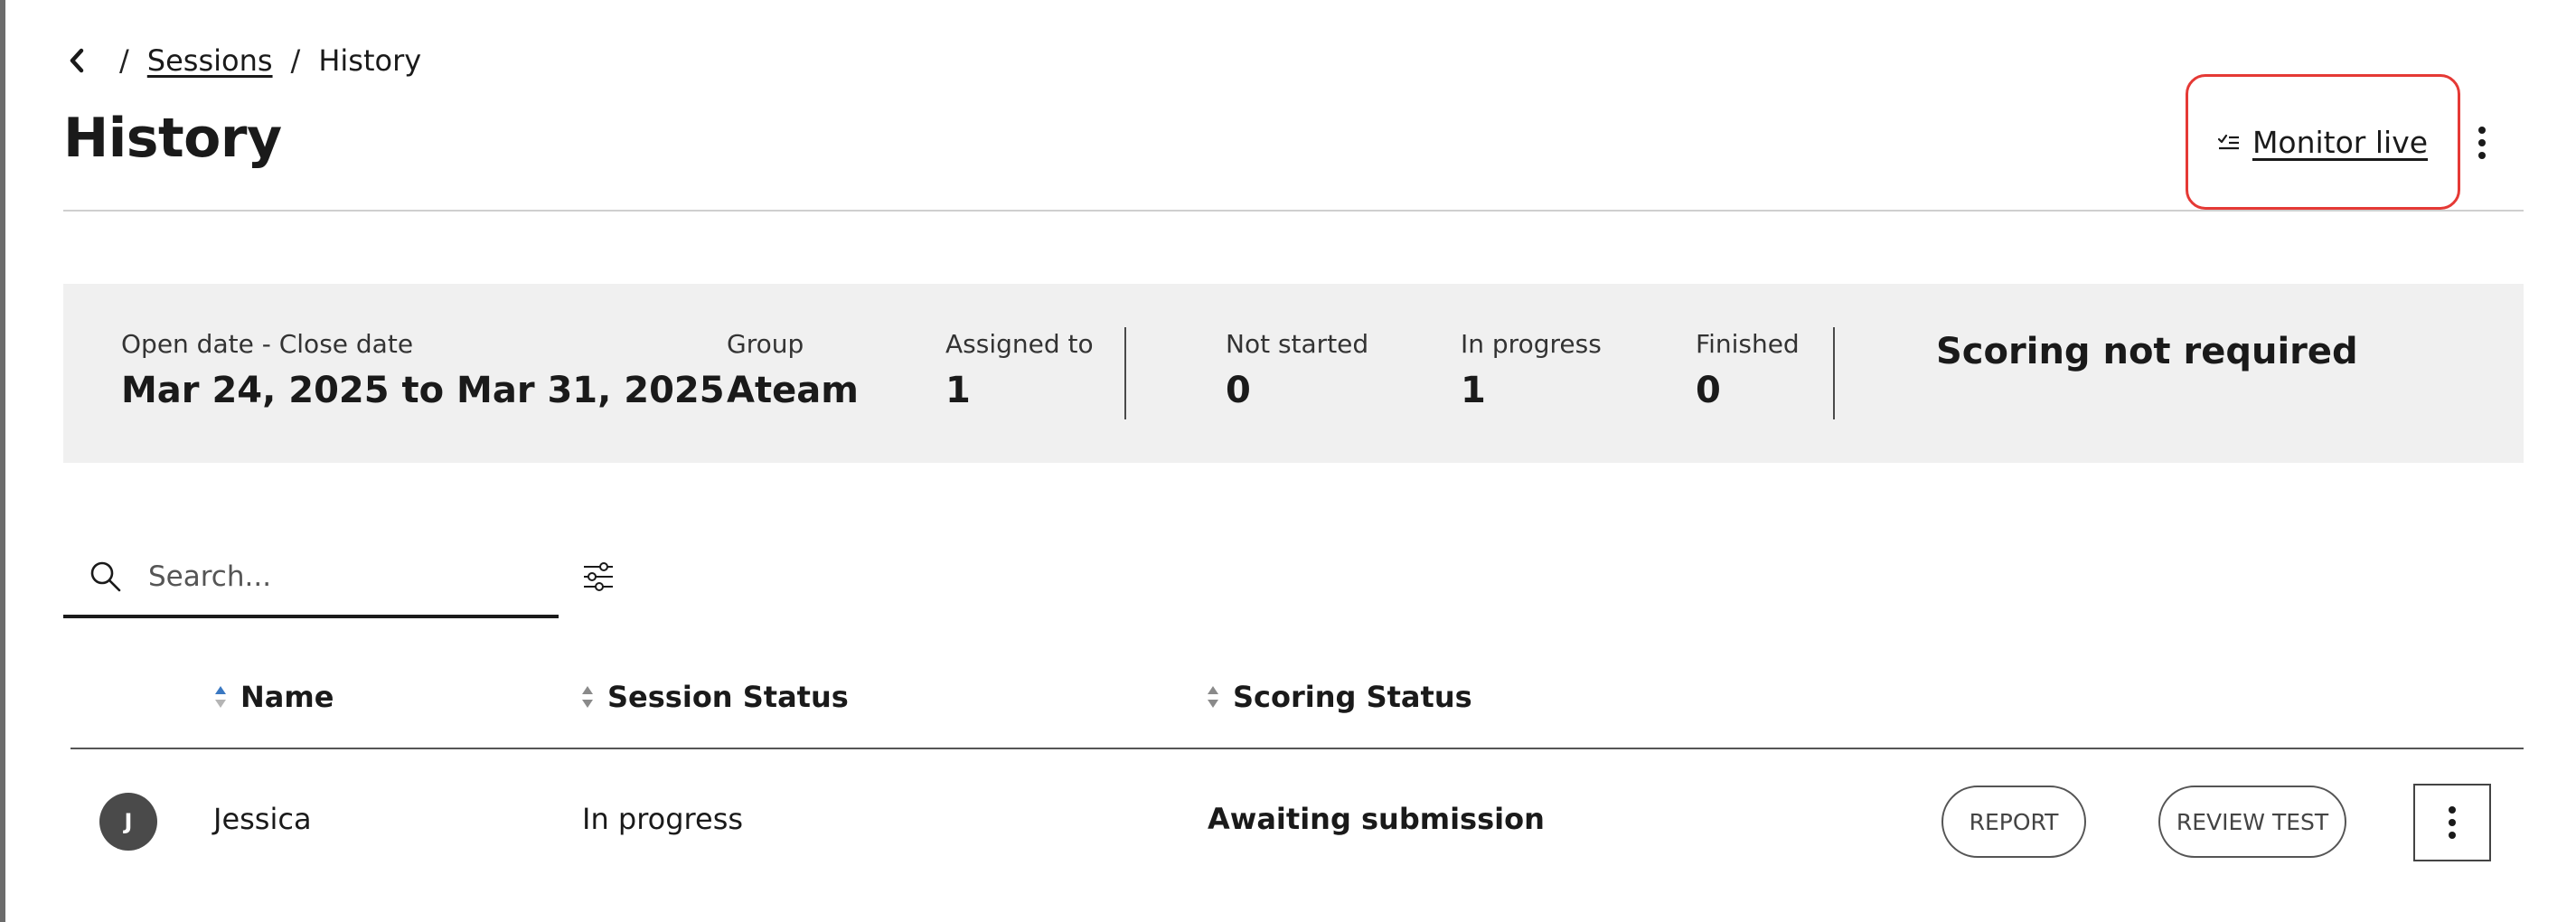  What do you see at coordinates (1020, 344) in the screenshot?
I see `summary-label: Assigned to` at bounding box center [1020, 344].